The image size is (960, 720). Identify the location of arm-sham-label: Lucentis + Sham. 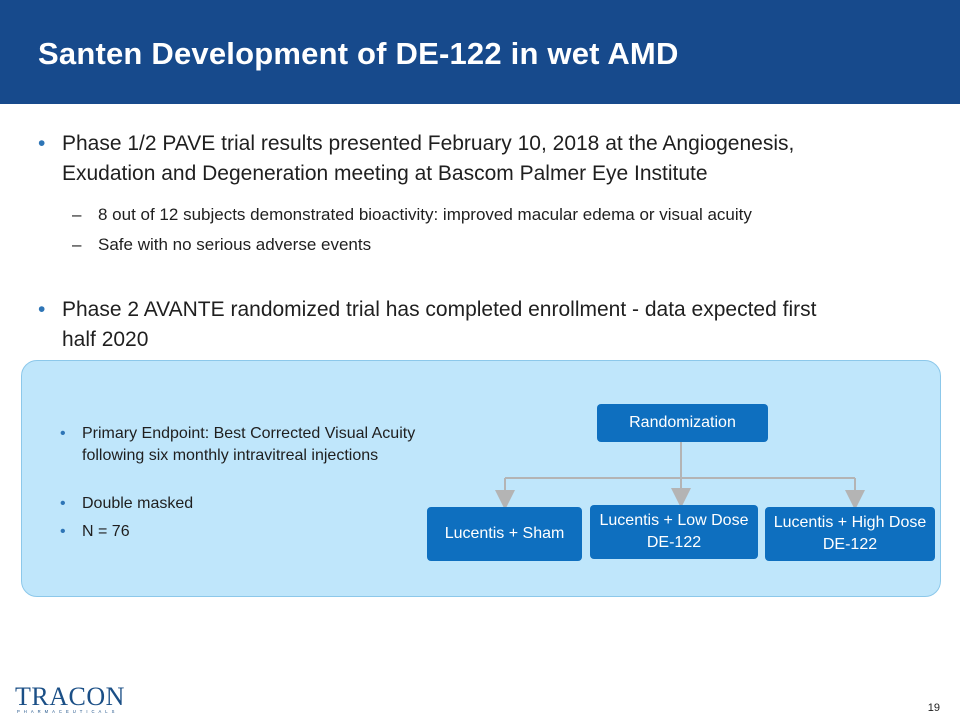
(504, 533).